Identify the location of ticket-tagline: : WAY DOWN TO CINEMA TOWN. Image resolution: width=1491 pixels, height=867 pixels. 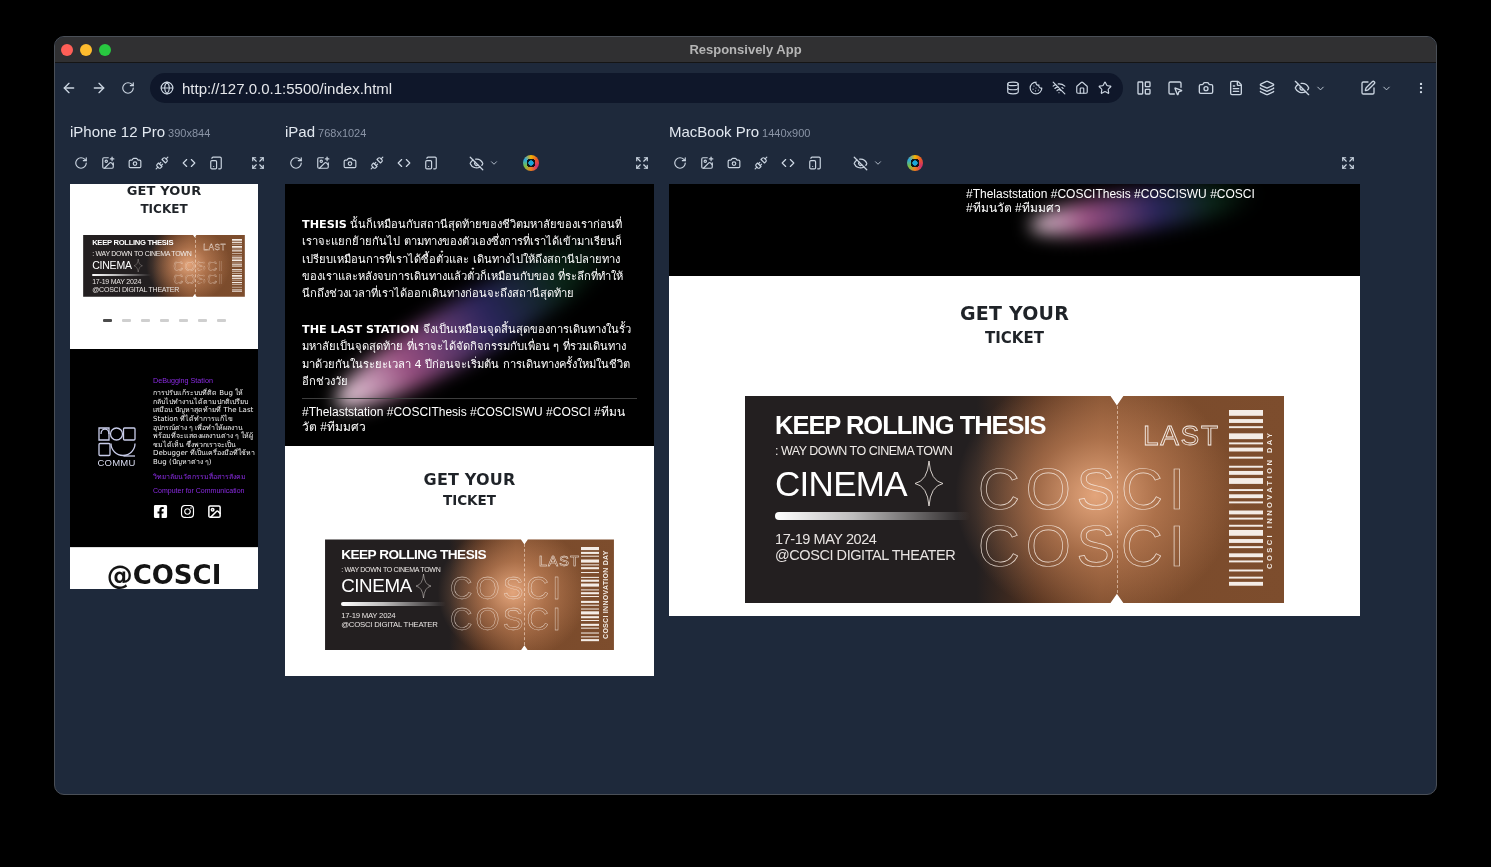
(864, 451).